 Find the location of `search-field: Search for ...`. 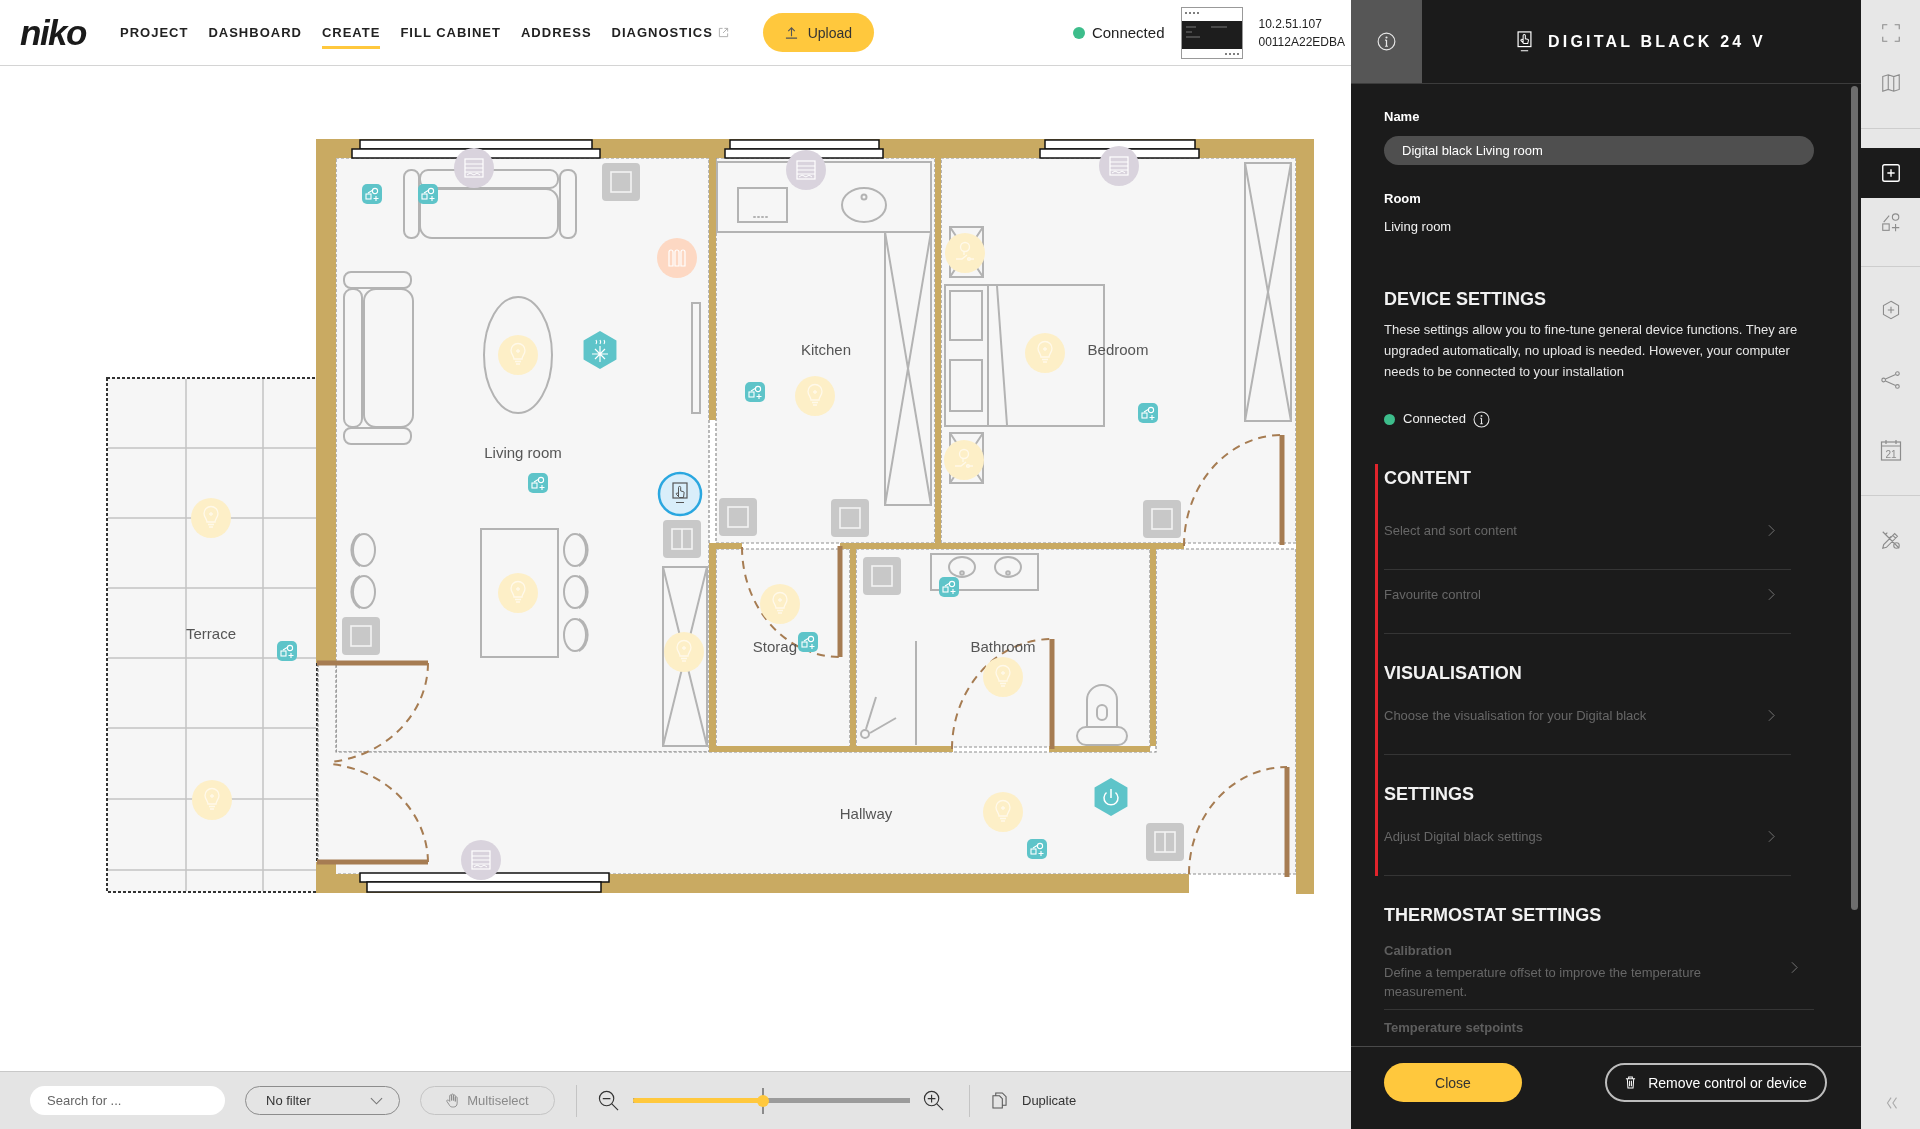

search-field: Search for ... is located at coordinates (127, 1100).